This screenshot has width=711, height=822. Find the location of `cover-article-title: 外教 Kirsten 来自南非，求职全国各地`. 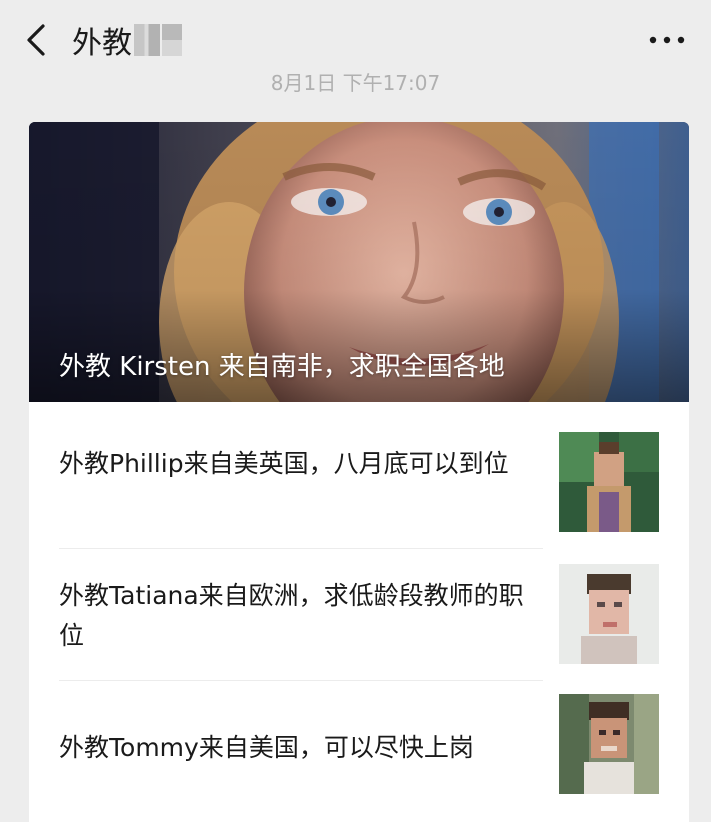

cover-article-title: 外教 Kirsten 来自南非，求职全国各地 is located at coordinates (282, 367).